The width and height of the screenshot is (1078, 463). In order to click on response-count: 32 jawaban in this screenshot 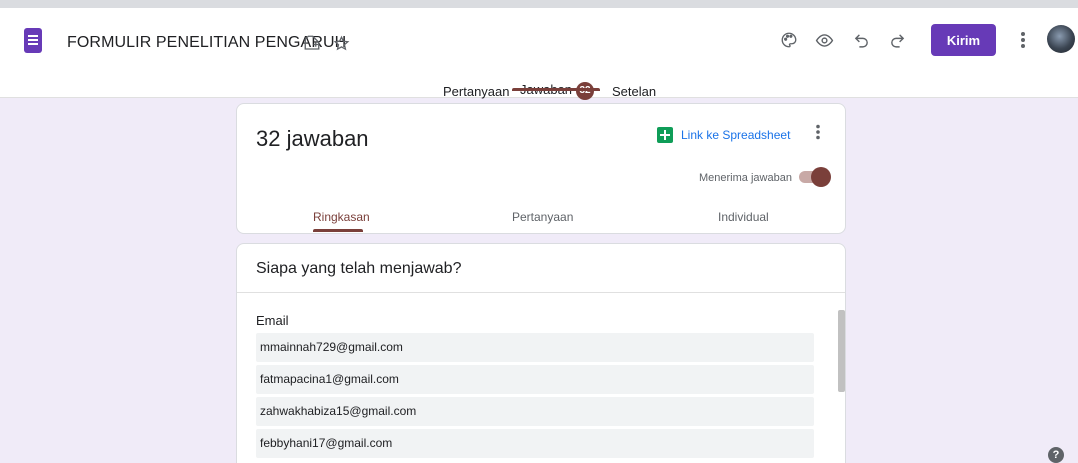, I will do `click(312, 138)`.